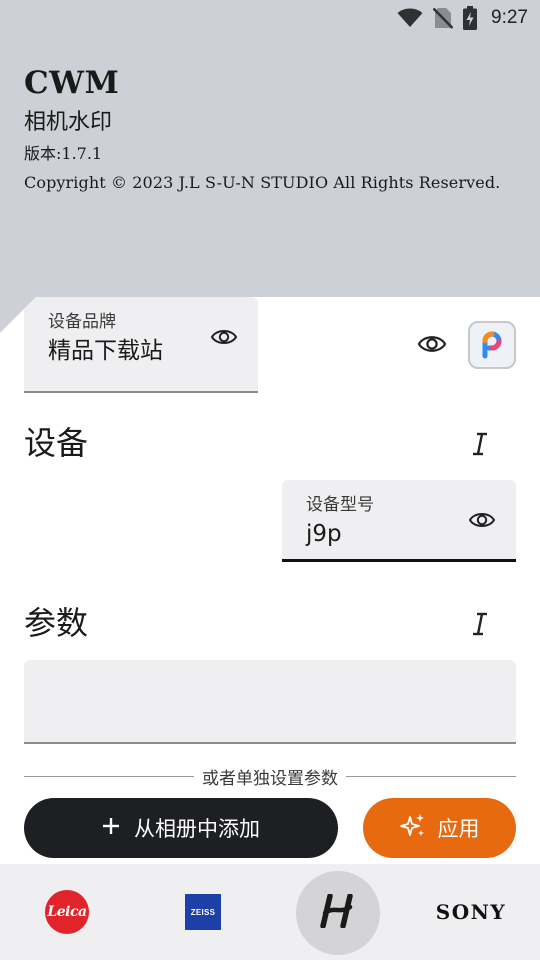 The width and height of the screenshot is (540, 960). What do you see at coordinates (197, 829) in the screenshot?
I see `add-from-album-label: 从相册中添加` at bounding box center [197, 829].